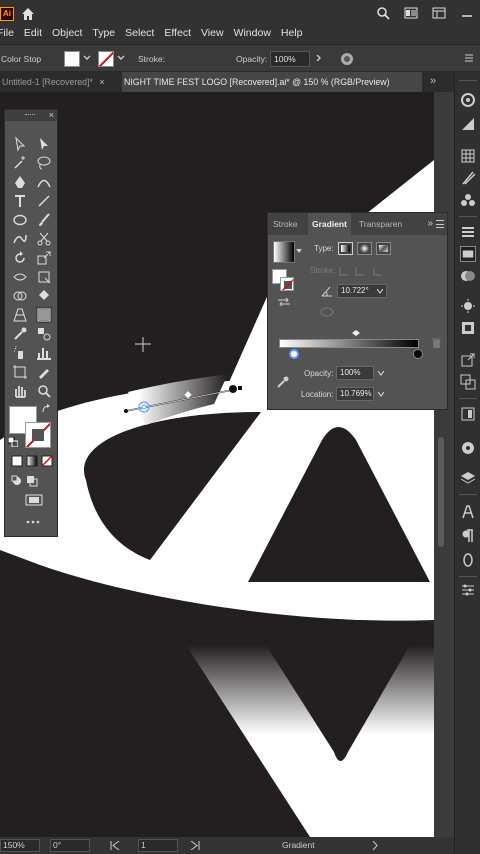 The image size is (480, 854). I want to click on free-transform-tool-icon, so click(44, 277).